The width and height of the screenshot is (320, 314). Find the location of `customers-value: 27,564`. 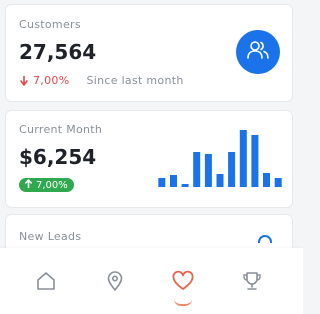

customers-value: 27,564 is located at coordinates (58, 52).